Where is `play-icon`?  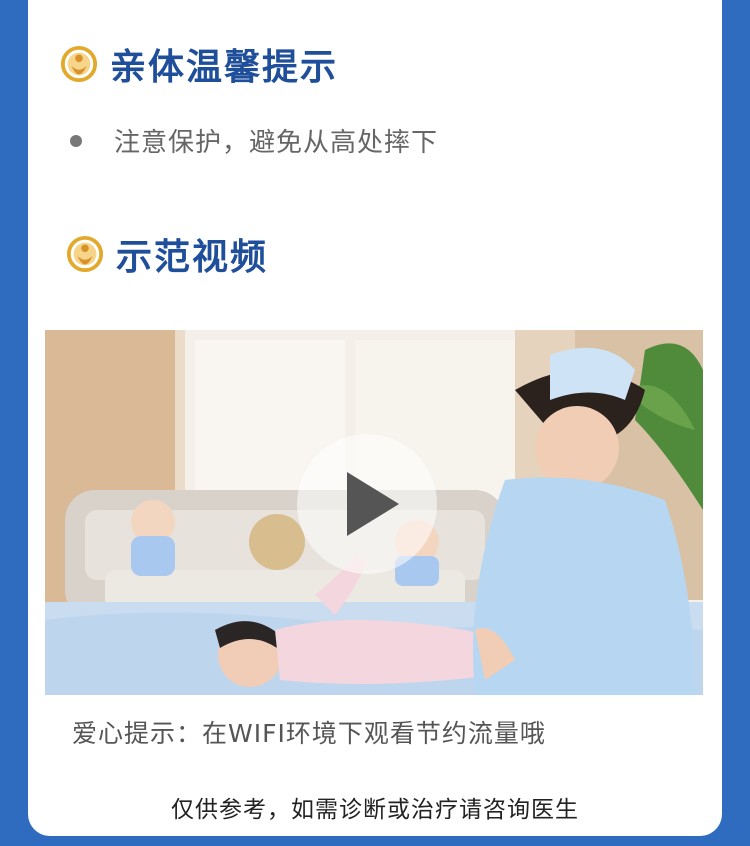
play-icon is located at coordinates (373, 504).